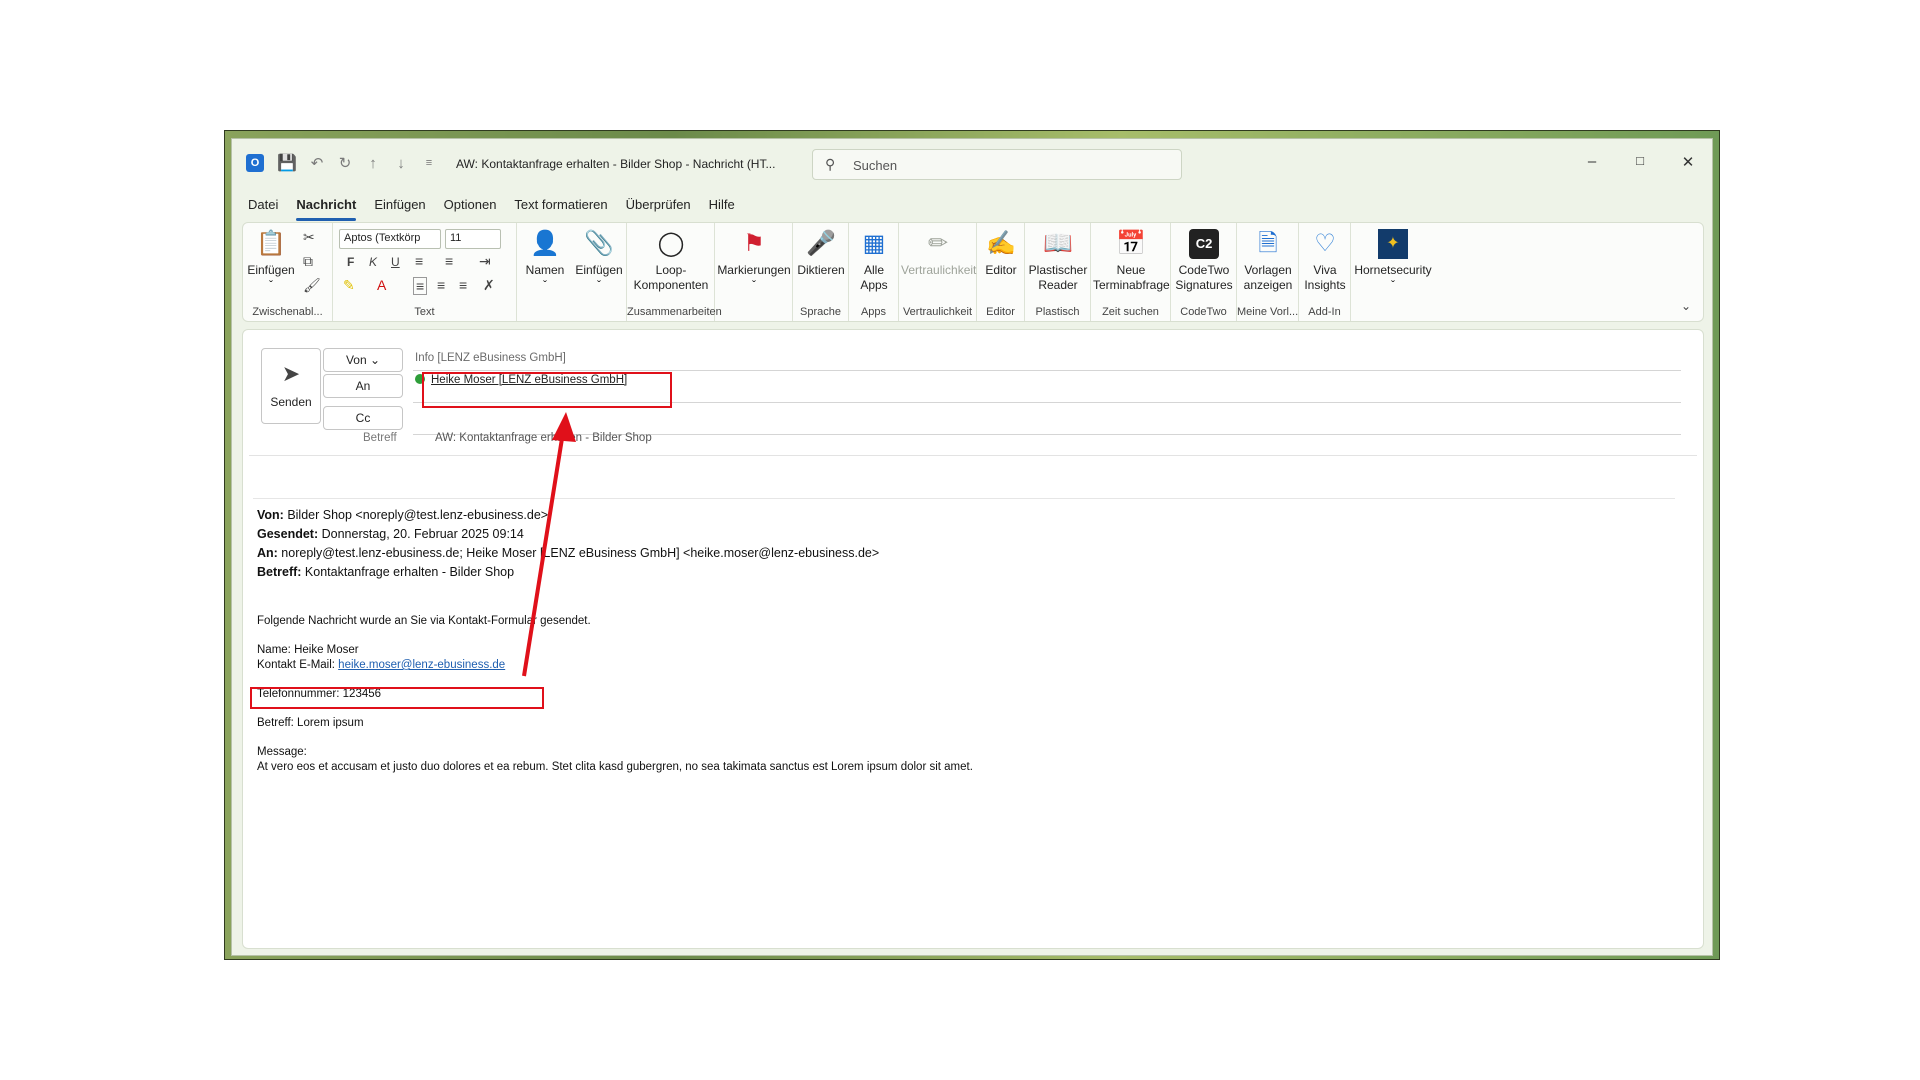 Image resolution: width=1920 pixels, height=1080 pixels. I want to click on arrow-head, so click(564, 427).